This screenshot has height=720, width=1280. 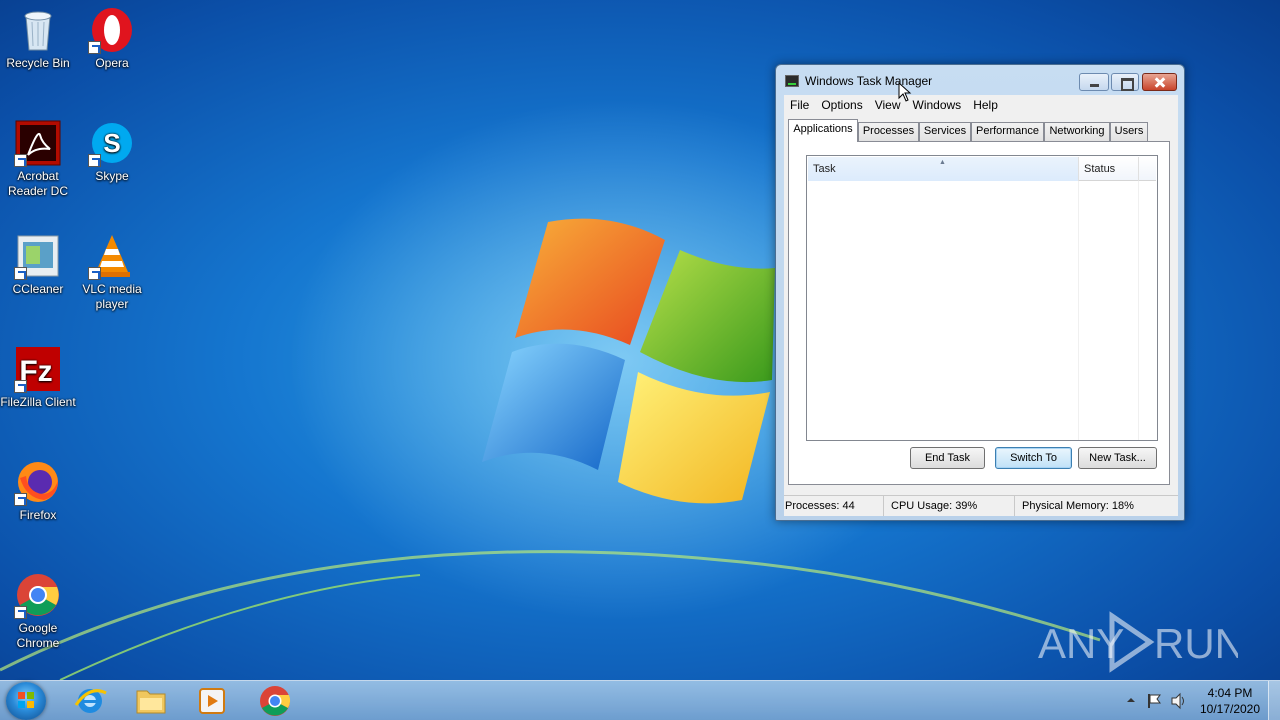 What do you see at coordinates (38, 515) in the screenshot?
I see `desktop-icon-label: Firefox` at bounding box center [38, 515].